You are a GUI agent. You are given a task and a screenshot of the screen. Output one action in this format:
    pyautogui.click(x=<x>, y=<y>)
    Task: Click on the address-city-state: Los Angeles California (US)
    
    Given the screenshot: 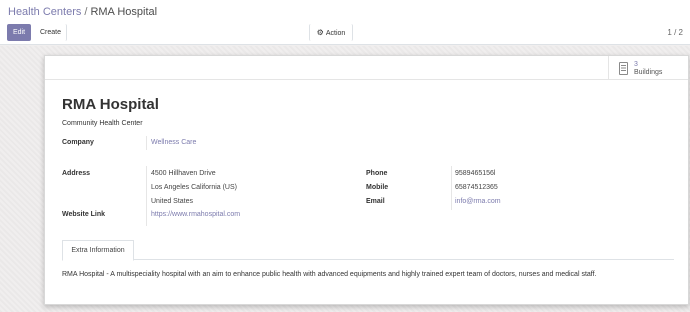 What is the action you would take?
    pyautogui.click(x=194, y=187)
    